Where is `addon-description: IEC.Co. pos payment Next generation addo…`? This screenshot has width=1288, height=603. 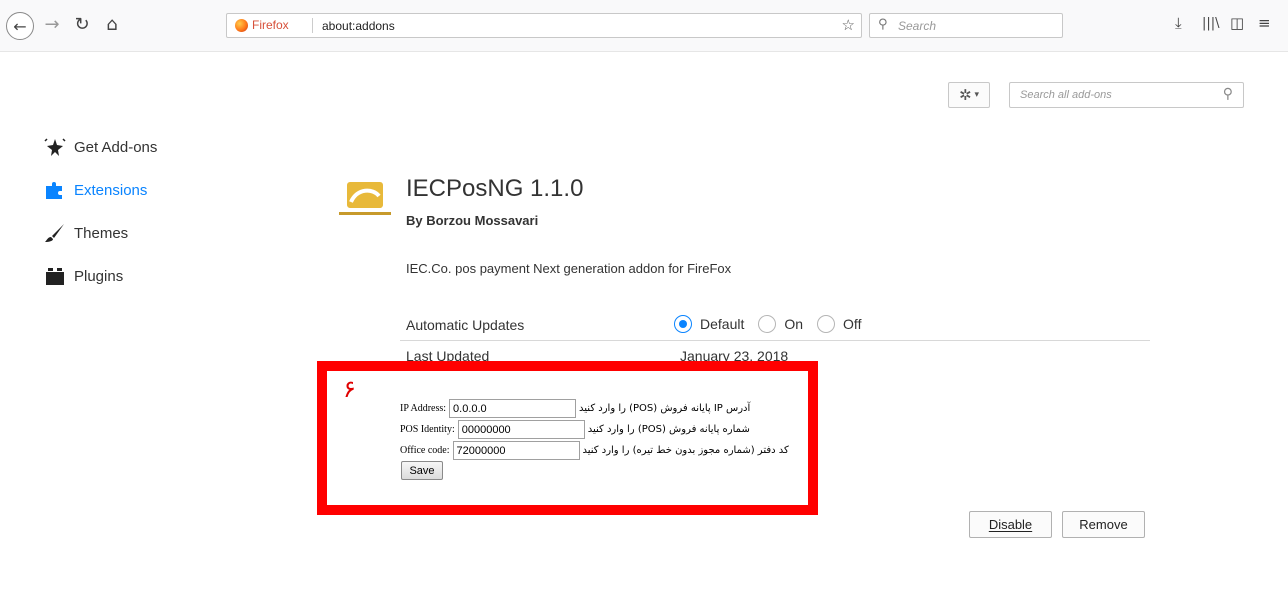
addon-description: IEC.Co. pos payment Next generation addo… is located at coordinates (569, 268).